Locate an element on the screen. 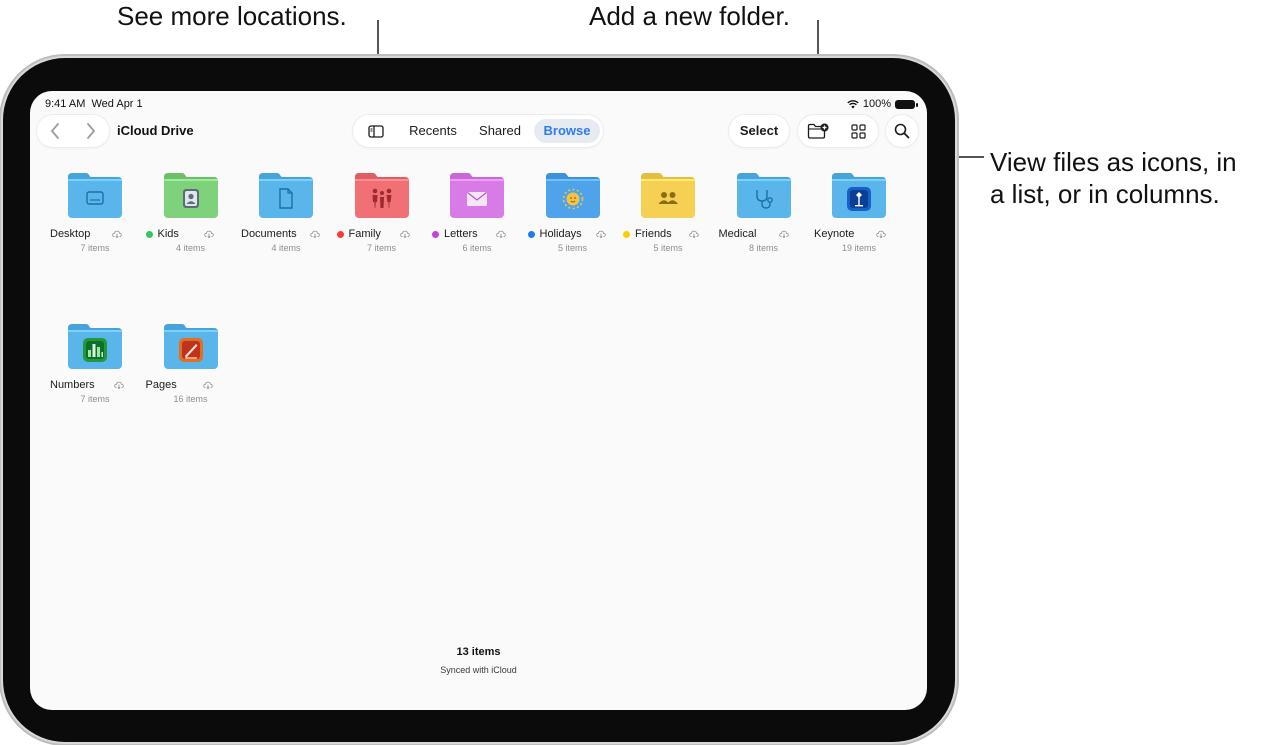  forward-button is located at coordinates (91, 131).